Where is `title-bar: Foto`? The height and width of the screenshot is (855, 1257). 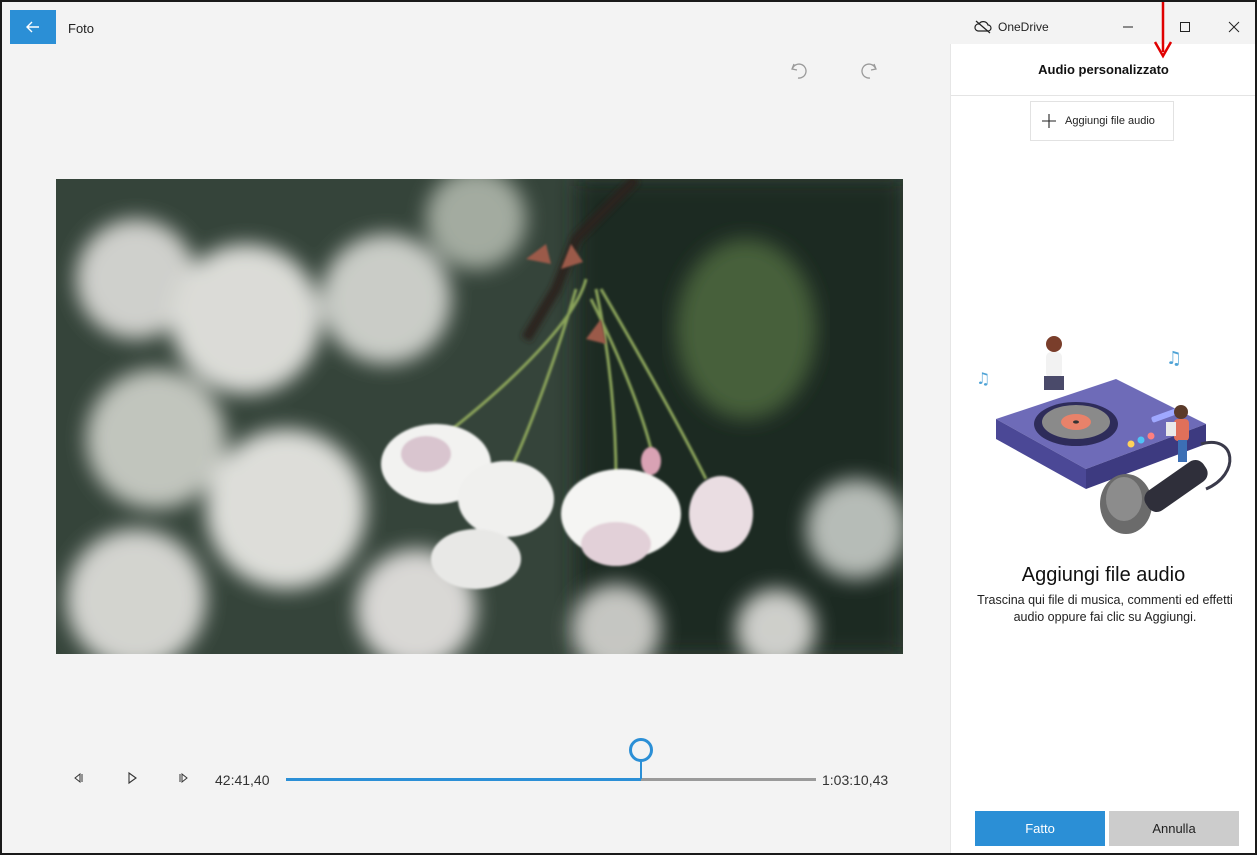 title-bar: Foto is located at coordinates (628, 23).